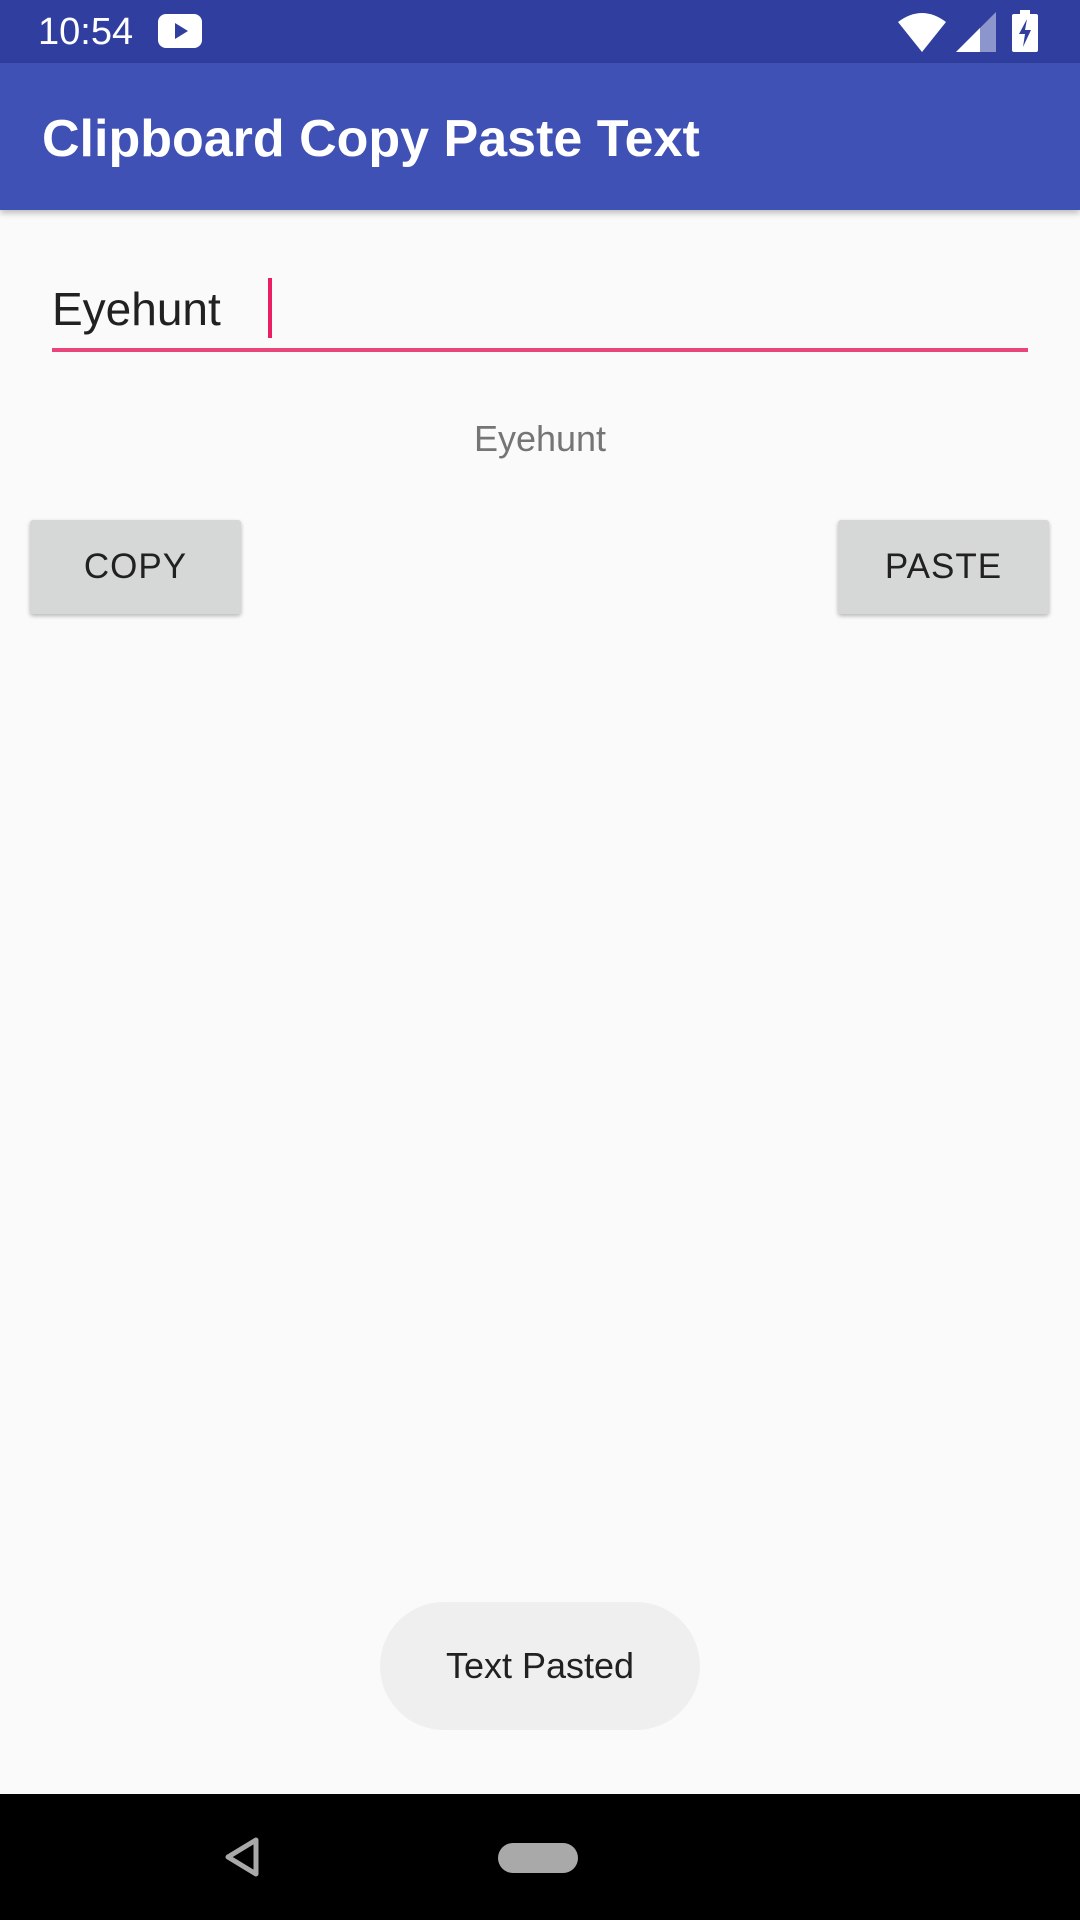 Image resolution: width=1080 pixels, height=1920 pixels. What do you see at coordinates (270, 308) in the screenshot?
I see `text-cursor` at bounding box center [270, 308].